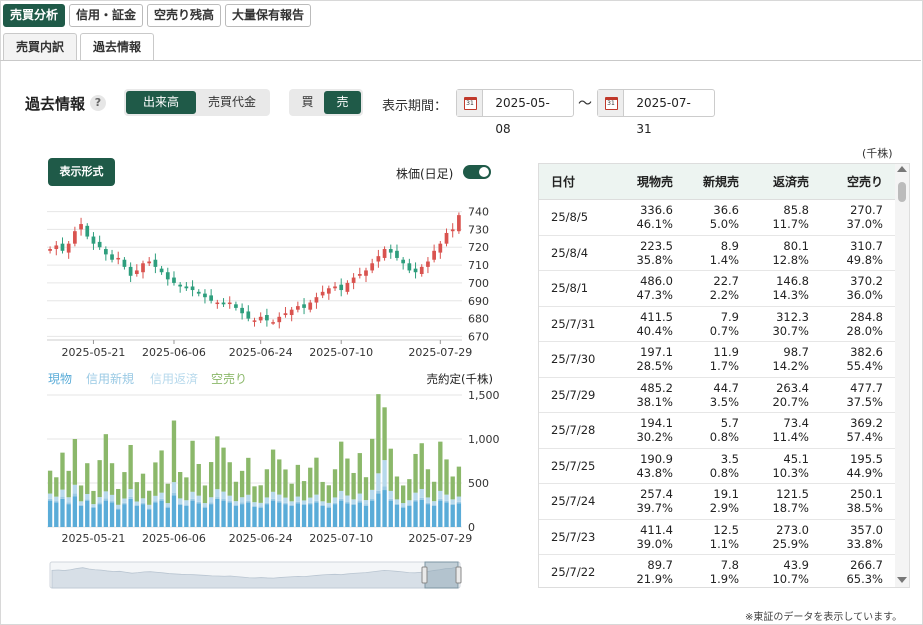 The height and width of the screenshot is (625, 923). What do you see at coordinates (902, 375) in the screenshot?
I see `table-scrollbar` at bounding box center [902, 375].